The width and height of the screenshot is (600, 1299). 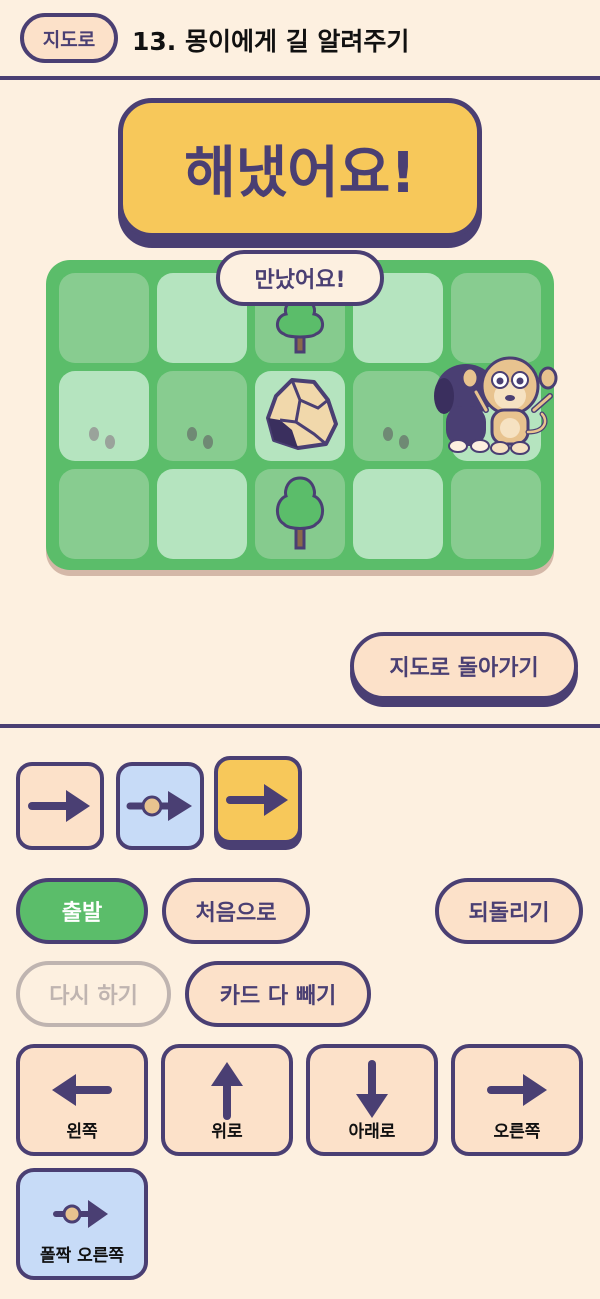 I want to click on up-button-label: 위로, so click(x=227, y=1132).